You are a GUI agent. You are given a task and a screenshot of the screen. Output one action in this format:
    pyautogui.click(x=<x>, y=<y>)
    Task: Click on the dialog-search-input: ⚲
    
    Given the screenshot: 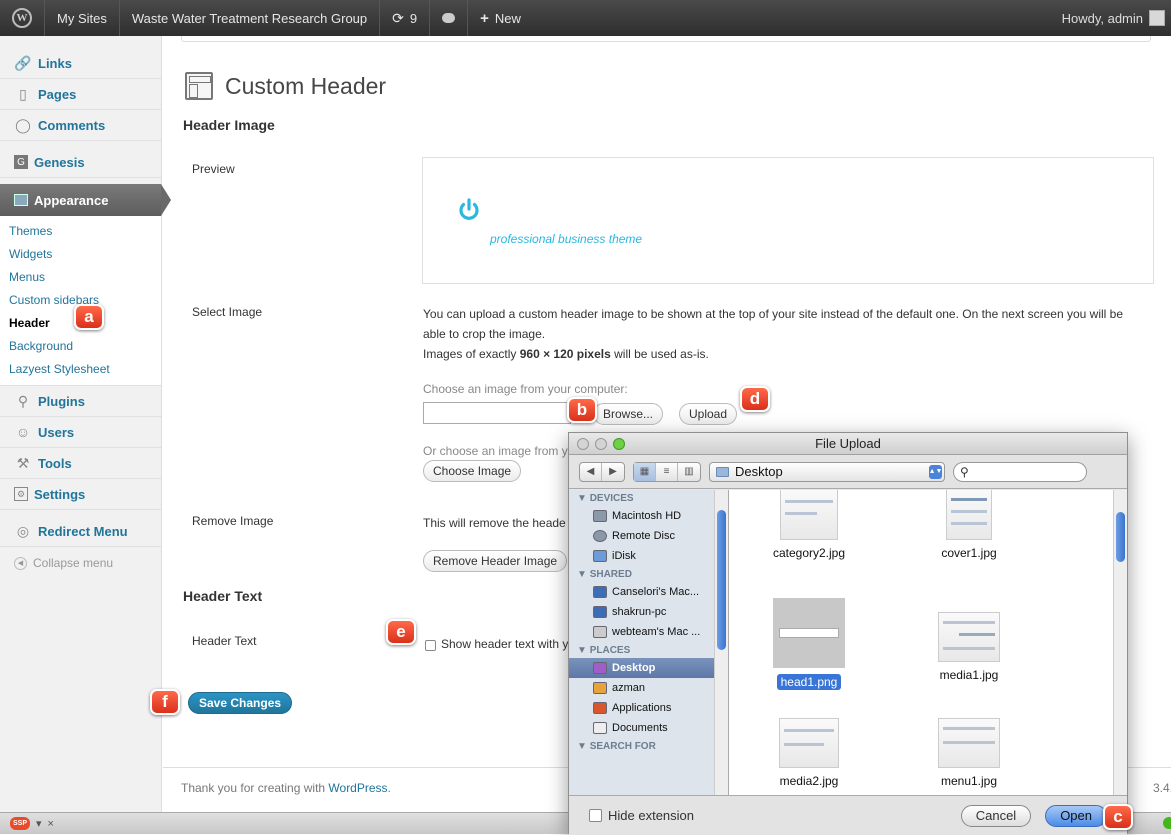 What is the action you would take?
    pyautogui.click(x=1020, y=471)
    